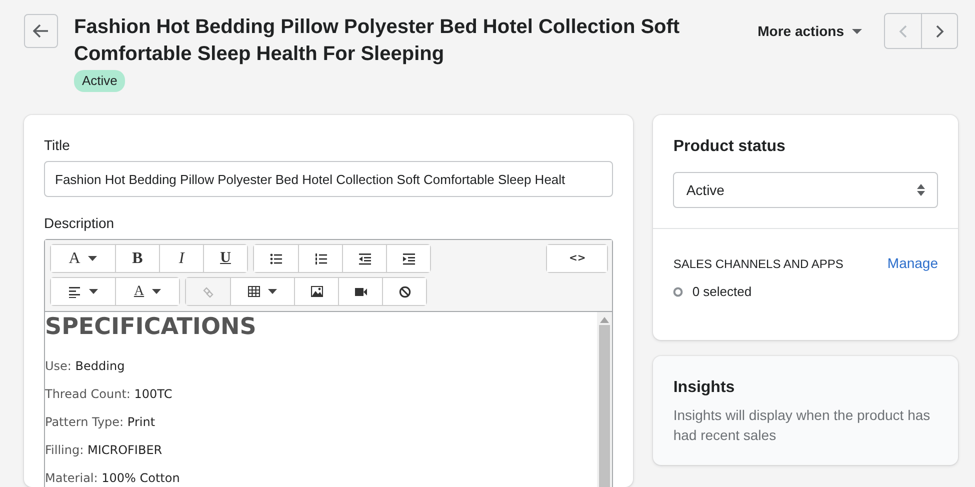 Image resolution: width=975 pixels, height=487 pixels. I want to click on section-heading: SALES CHANNELS AND APPS, so click(758, 264).